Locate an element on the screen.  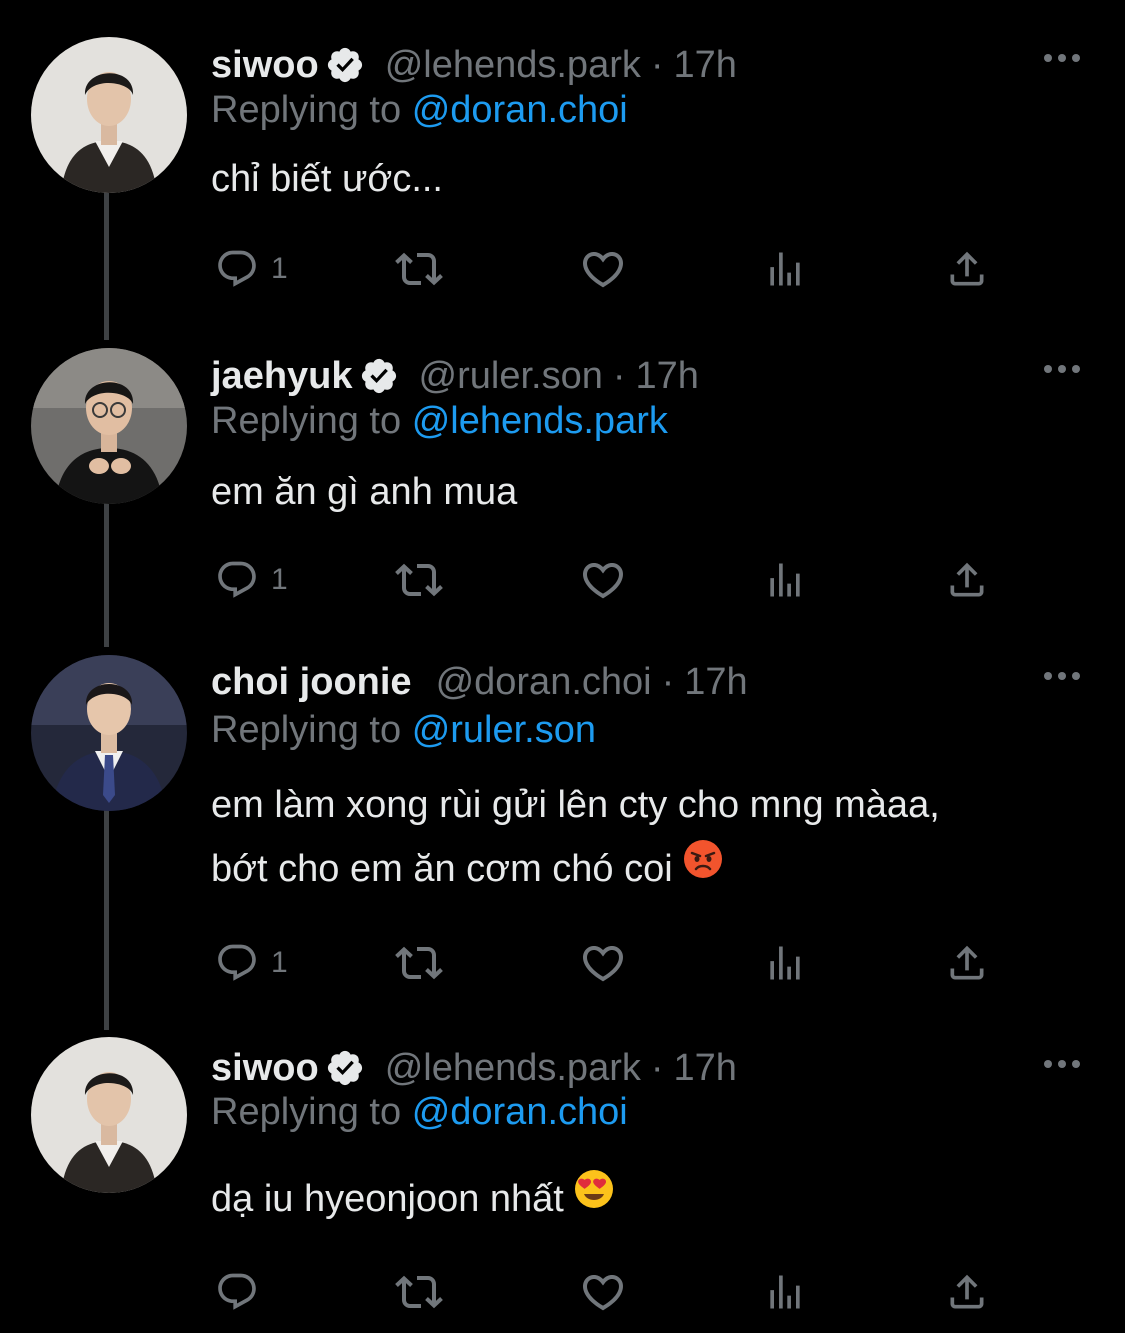
user-handle: @doran.choi is located at coordinates (544, 682).